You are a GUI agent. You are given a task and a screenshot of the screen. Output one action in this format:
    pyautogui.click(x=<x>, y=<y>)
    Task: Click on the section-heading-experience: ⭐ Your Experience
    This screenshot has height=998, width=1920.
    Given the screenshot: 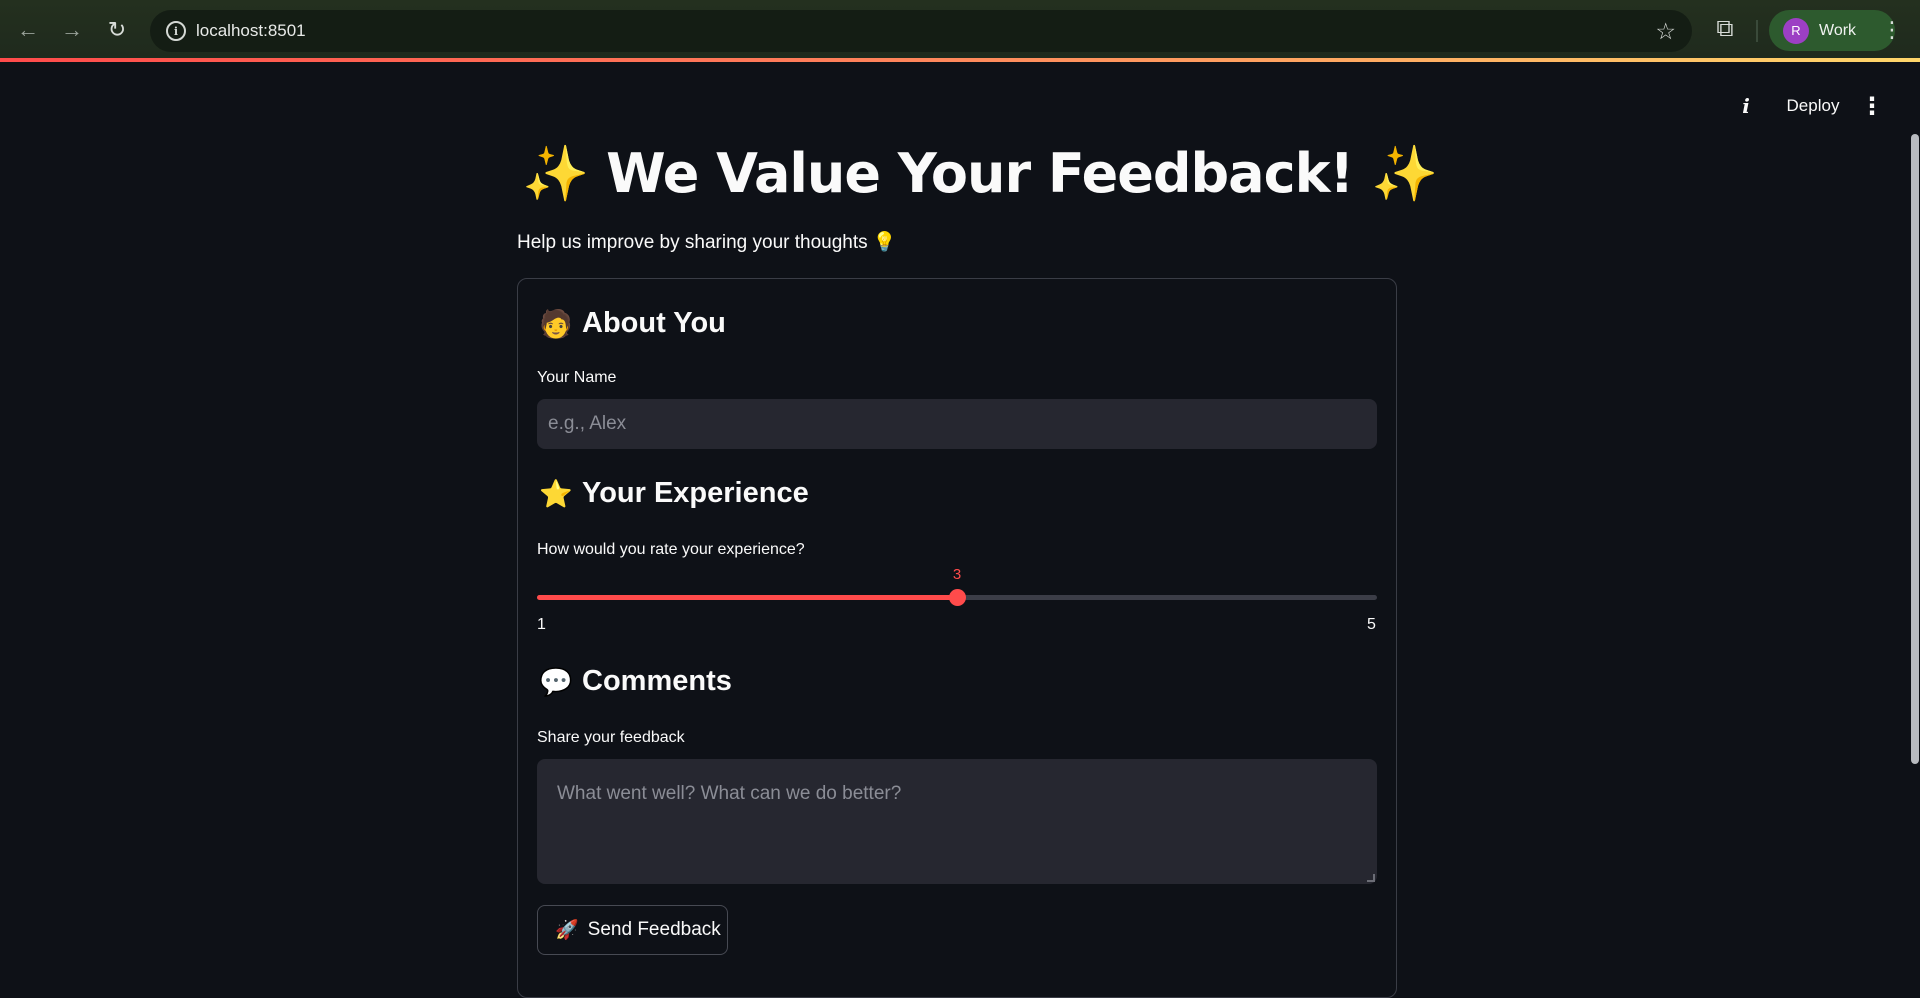 What is the action you would take?
    pyautogui.click(x=673, y=493)
    